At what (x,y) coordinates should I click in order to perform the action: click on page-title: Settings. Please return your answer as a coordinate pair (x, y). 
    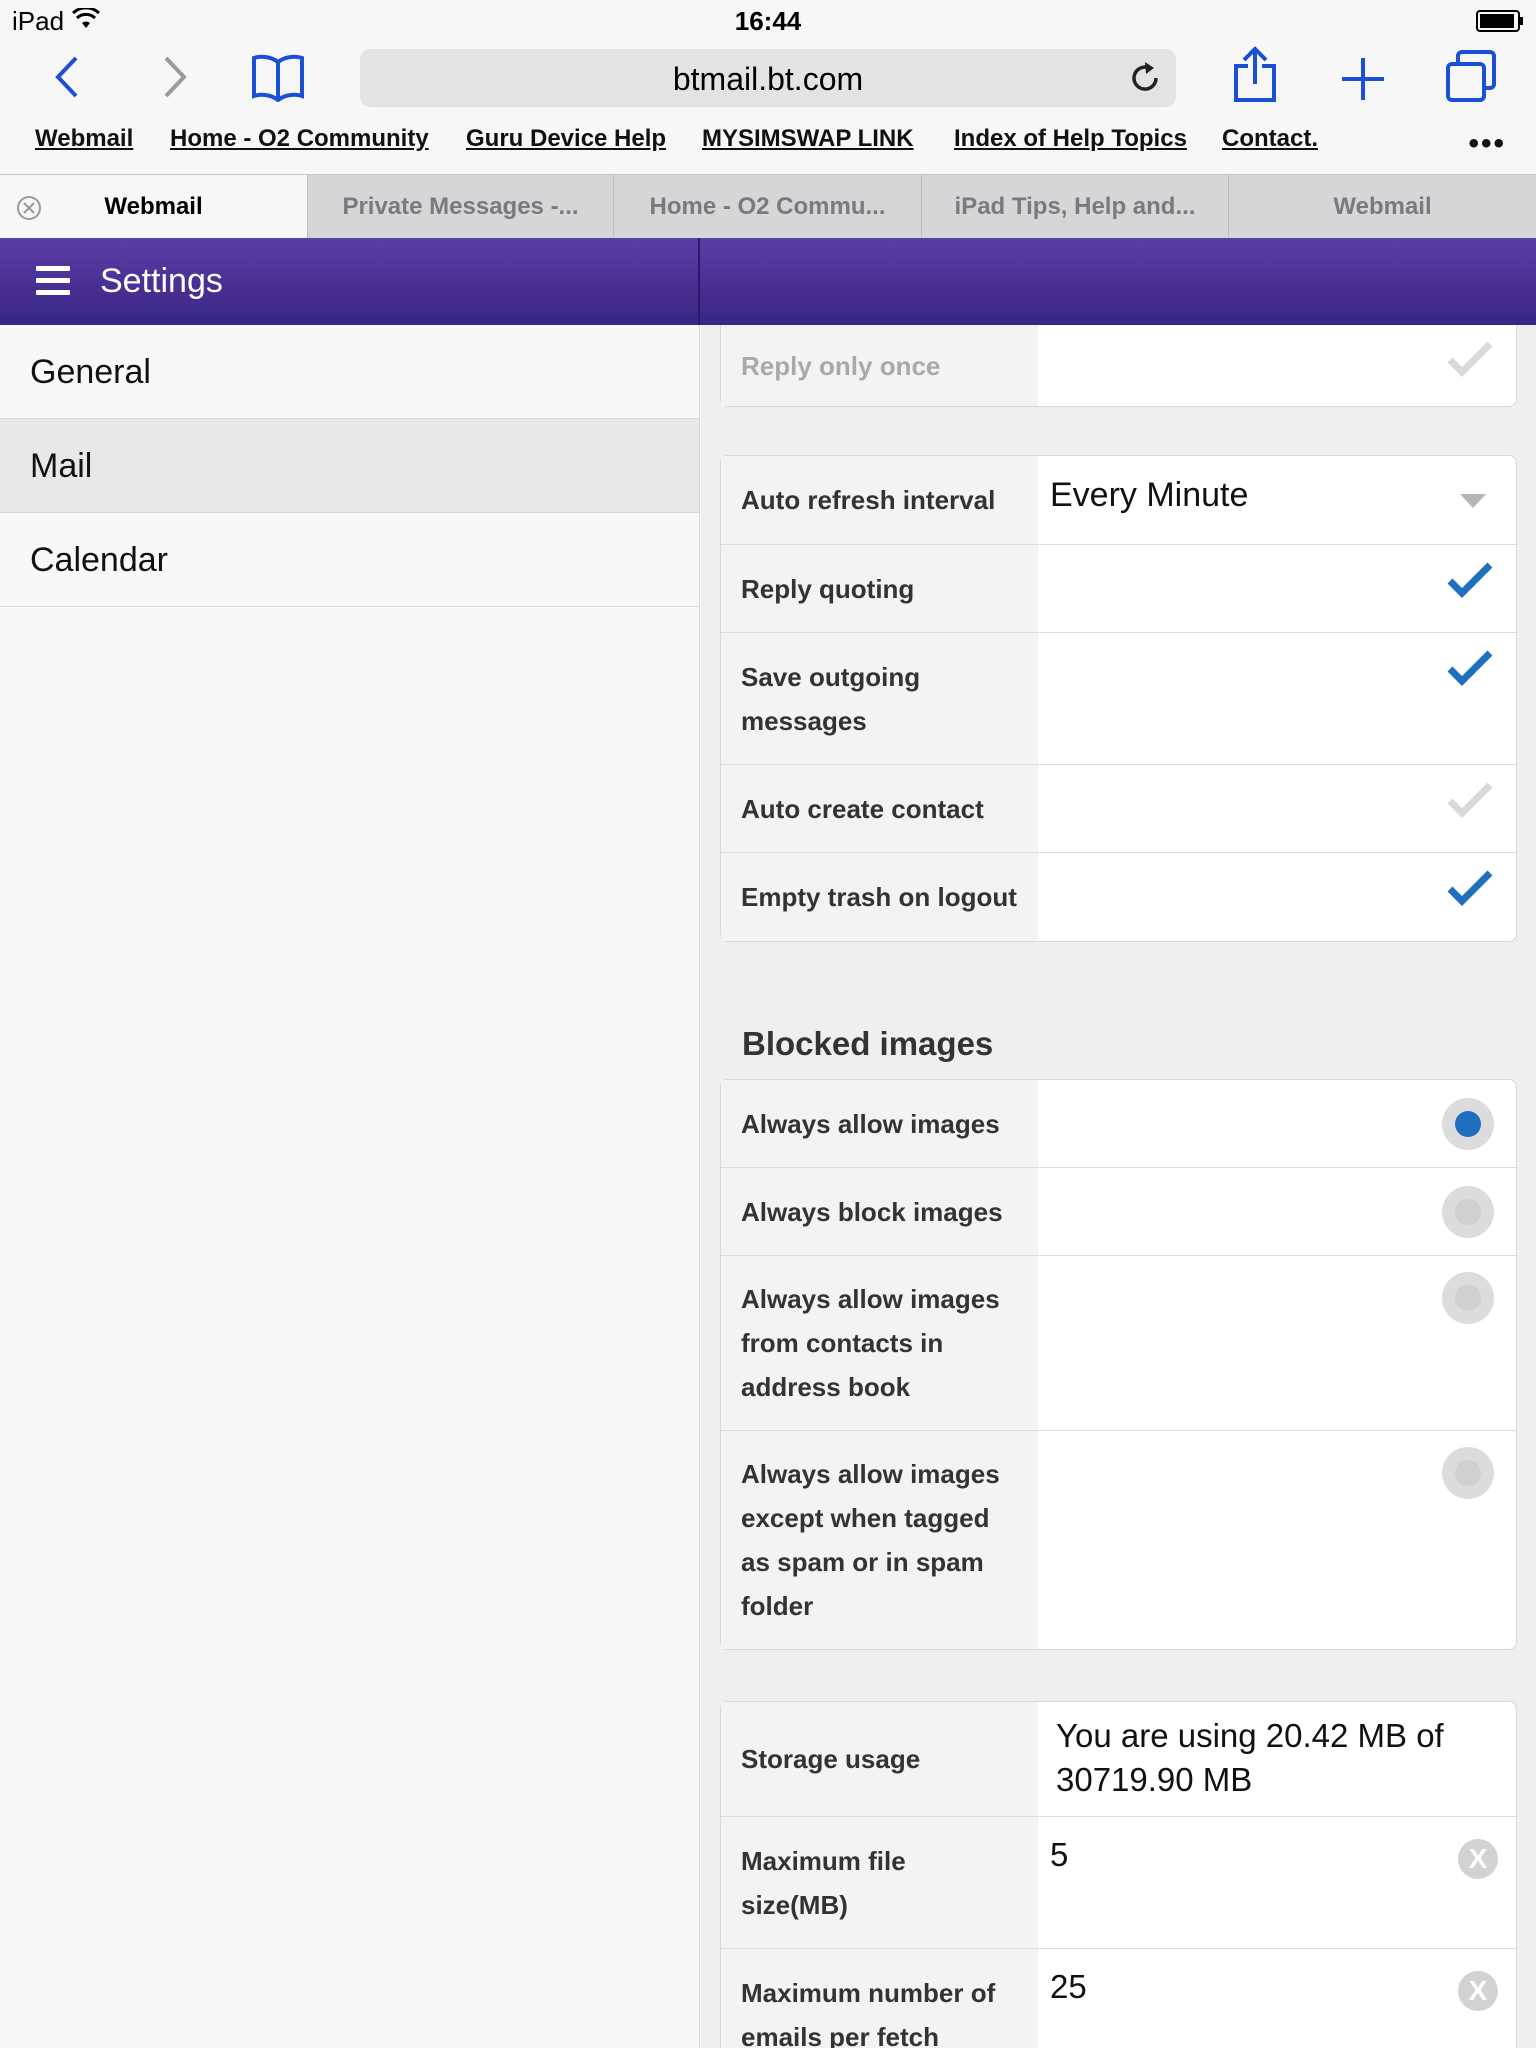
    Looking at the image, I should click on (161, 281).